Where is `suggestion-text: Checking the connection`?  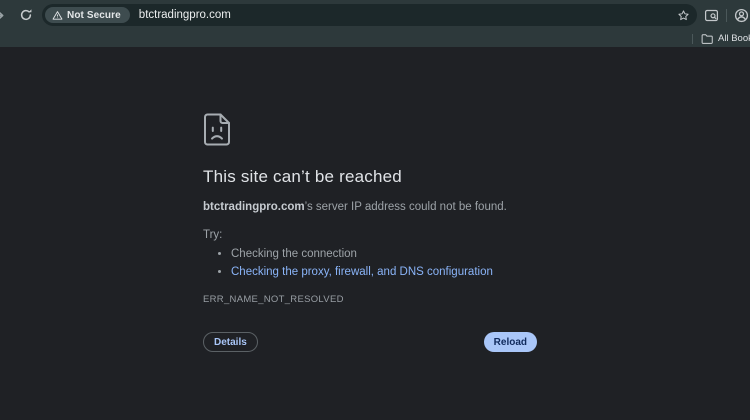
suggestion-text: Checking the connection is located at coordinates (294, 254).